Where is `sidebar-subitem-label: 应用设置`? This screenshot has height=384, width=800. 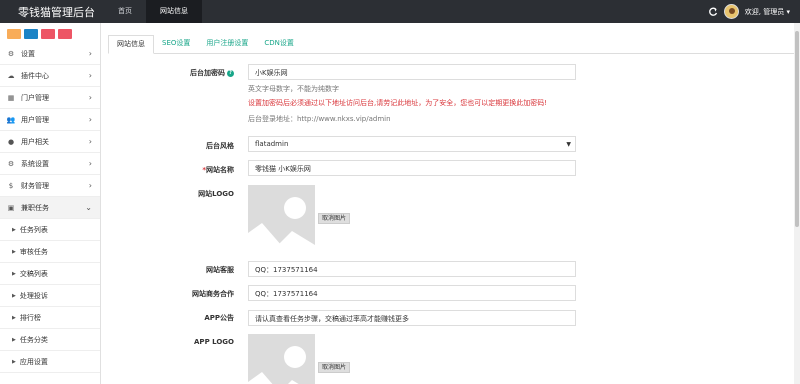
sidebar-subitem-label: 应用设置 is located at coordinates (33, 361).